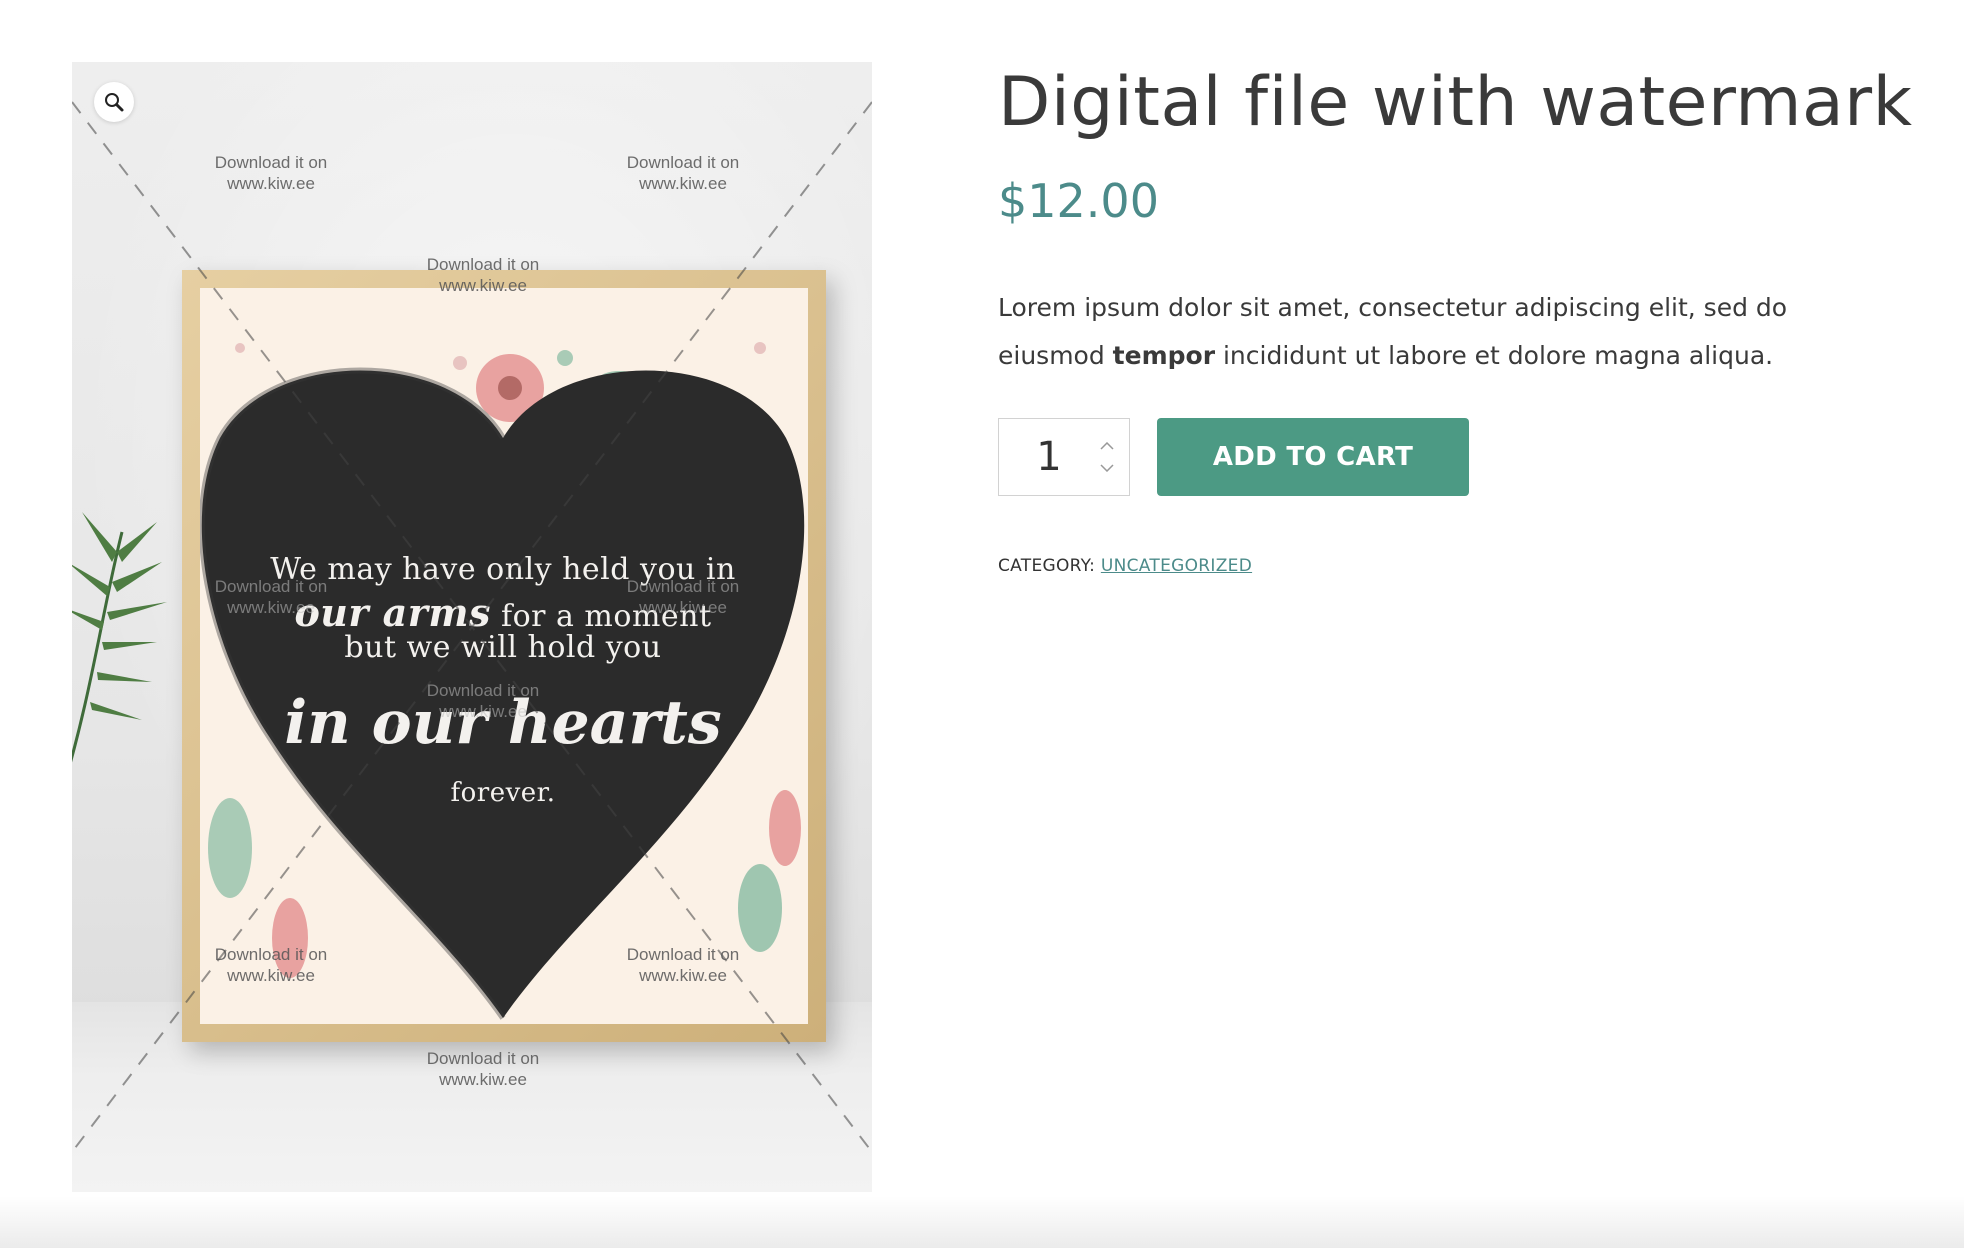  I want to click on chevron-down-icon, so click(1107, 468).